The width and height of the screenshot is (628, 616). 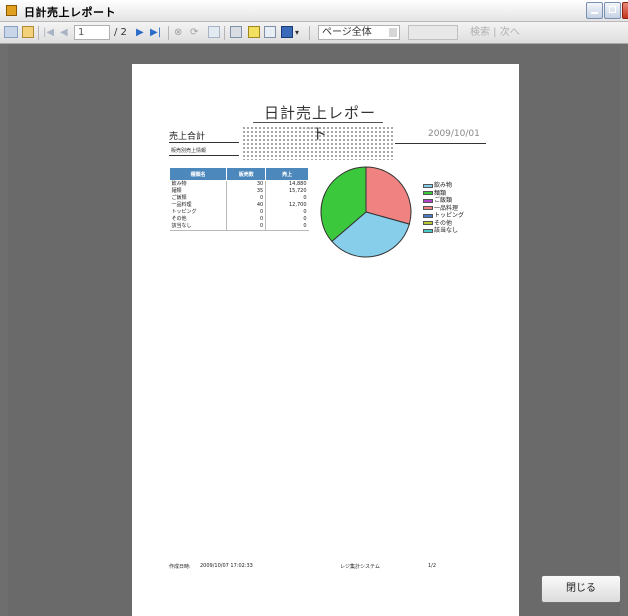 I want to click on column-header: 種類名, so click(x=198, y=174).